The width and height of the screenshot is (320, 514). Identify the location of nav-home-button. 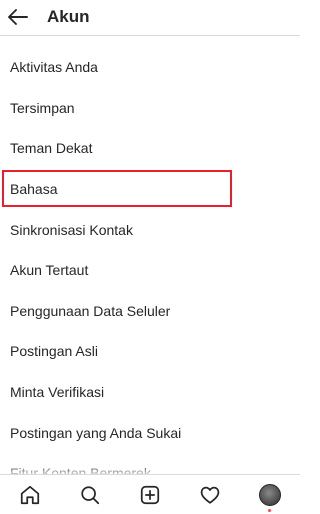
(30, 495).